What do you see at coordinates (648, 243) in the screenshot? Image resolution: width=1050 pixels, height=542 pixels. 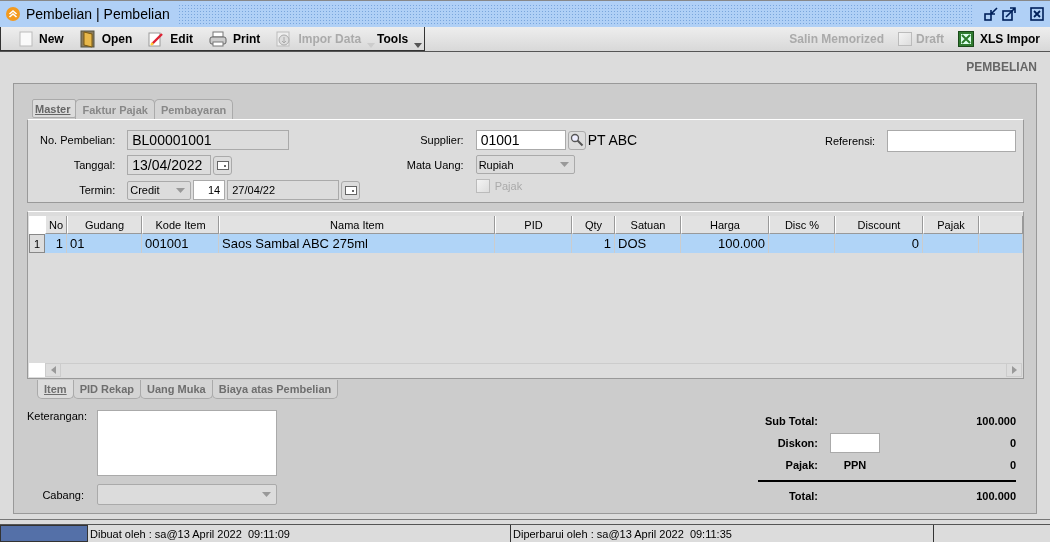 I see `table-cell: DOS` at bounding box center [648, 243].